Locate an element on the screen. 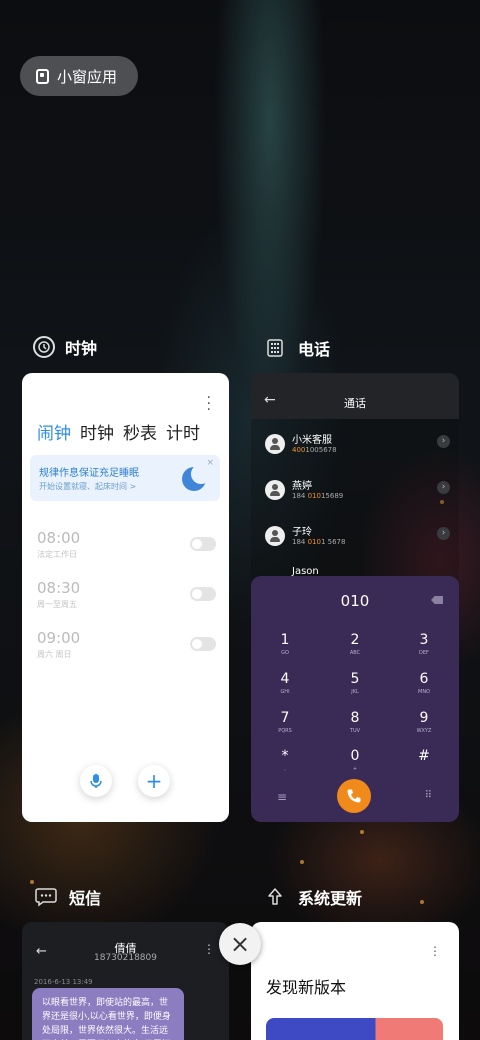  add-alarm-button: + is located at coordinates (154, 781).